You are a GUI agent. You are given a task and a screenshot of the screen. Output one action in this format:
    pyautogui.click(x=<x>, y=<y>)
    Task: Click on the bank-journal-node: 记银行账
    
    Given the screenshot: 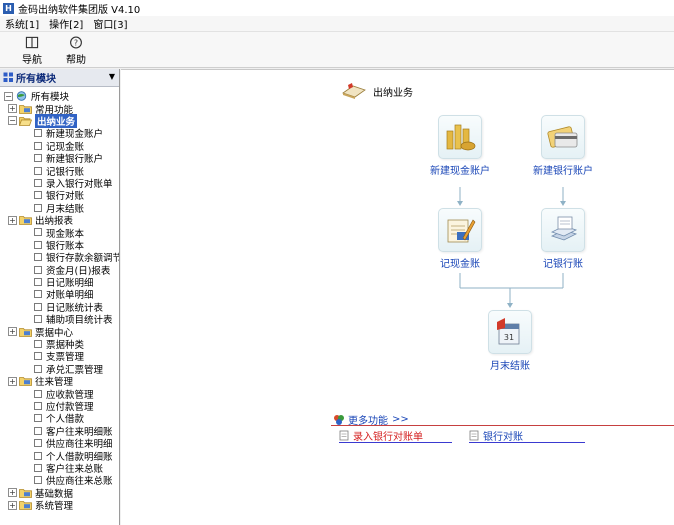 What is the action you would take?
    pyautogui.click(x=563, y=239)
    